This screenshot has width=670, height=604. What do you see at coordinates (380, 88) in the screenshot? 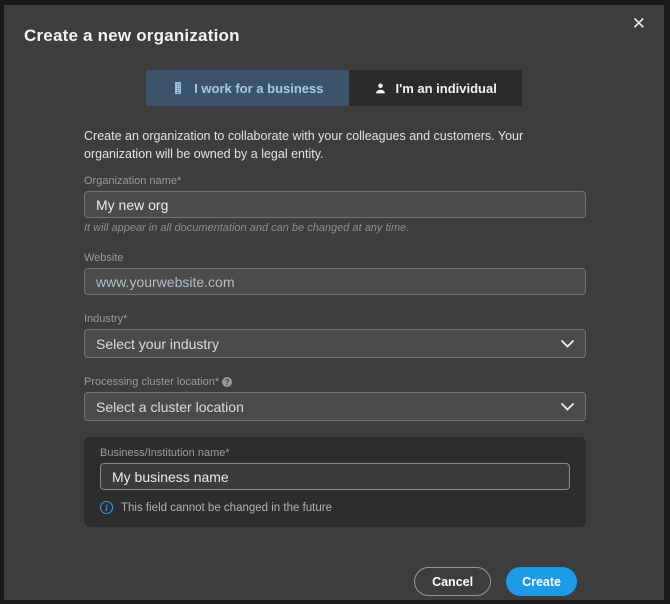
I see `person-icon` at bounding box center [380, 88].